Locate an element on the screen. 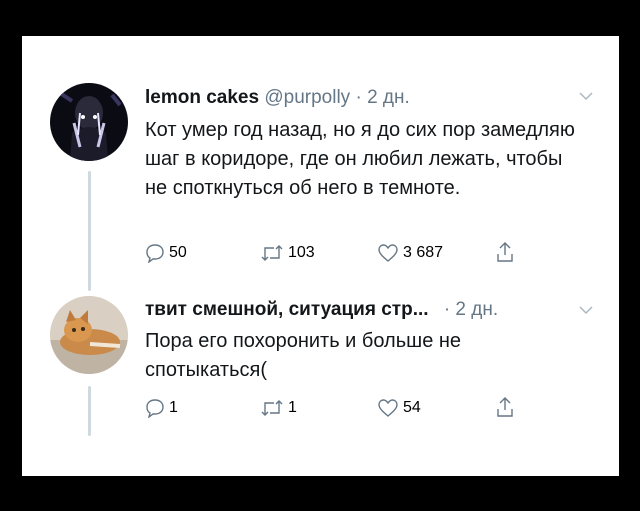  reply-button: 1 is located at coordinates (161, 408).